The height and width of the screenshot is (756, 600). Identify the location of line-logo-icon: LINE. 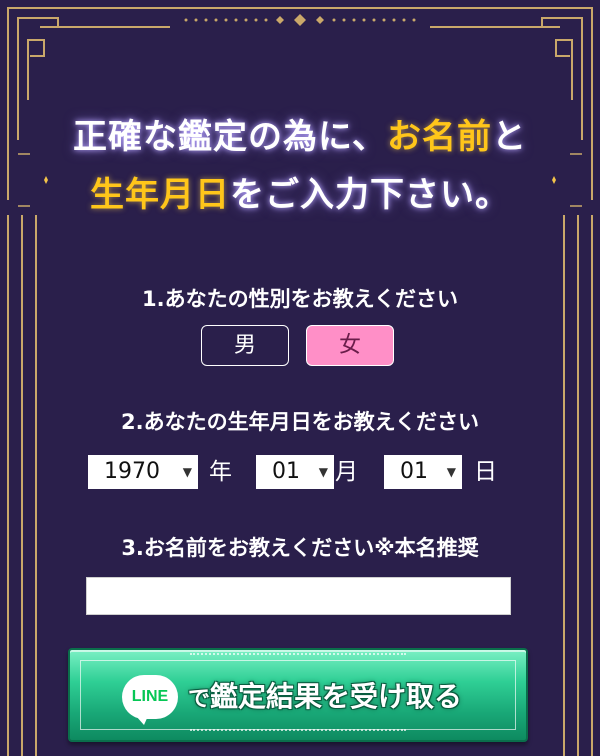
(150, 700).